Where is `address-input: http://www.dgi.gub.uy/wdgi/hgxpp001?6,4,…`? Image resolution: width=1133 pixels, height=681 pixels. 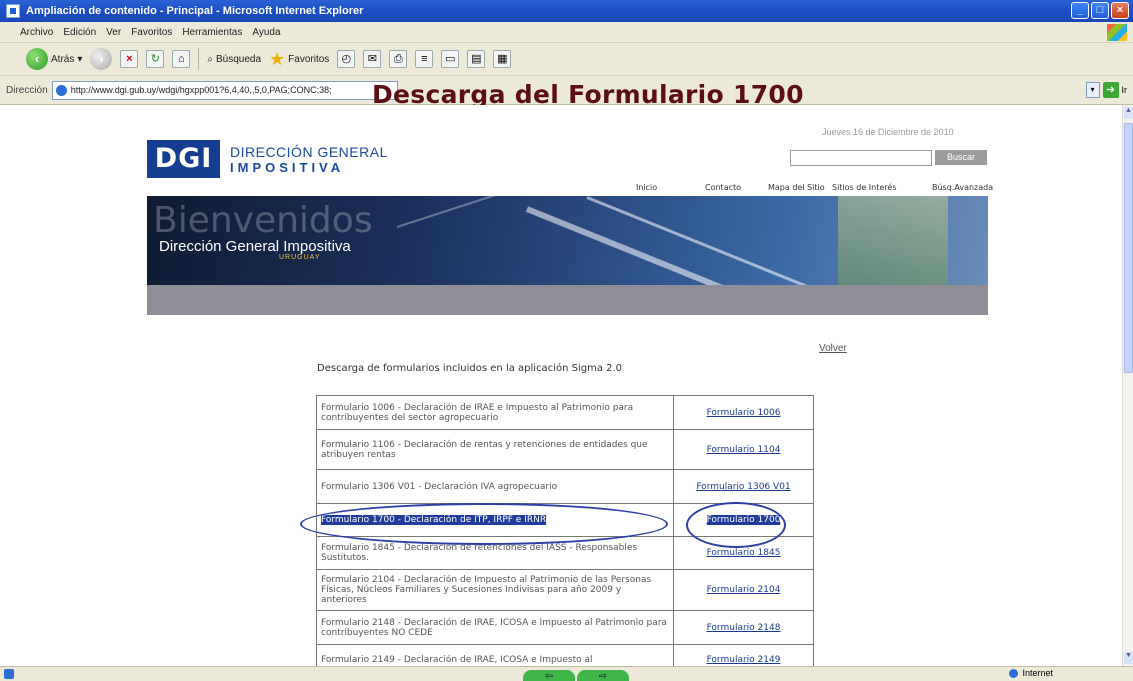 address-input: http://www.dgi.gub.uy/wdgi/hgxpp001?6,4,… is located at coordinates (224, 90).